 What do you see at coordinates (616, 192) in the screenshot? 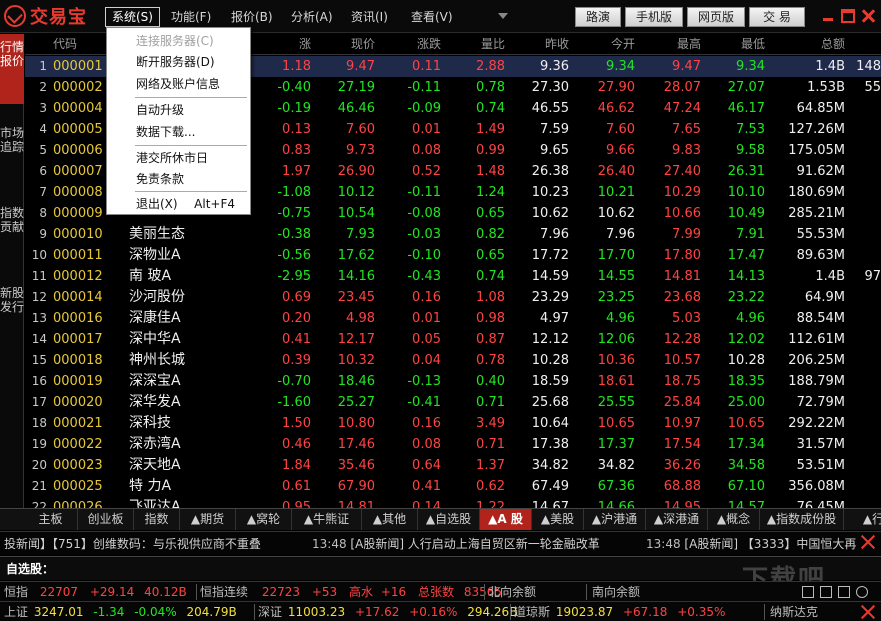
I see `cell-open: 10.21` at bounding box center [616, 192].